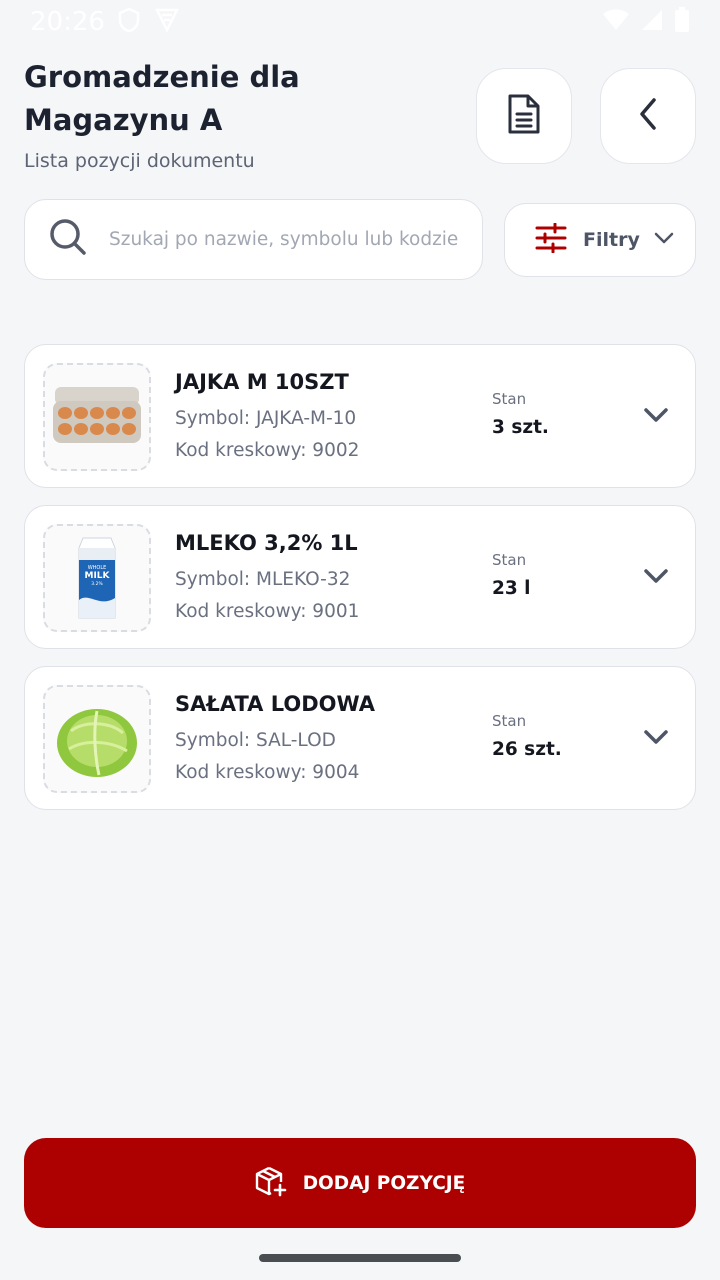 The height and width of the screenshot is (1280, 720). I want to click on chevron-left-icon, so click(648, 116).